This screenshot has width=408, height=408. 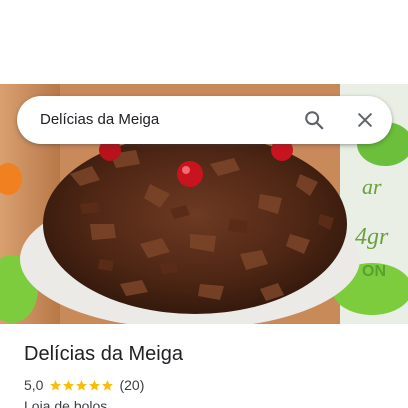 I want to click on place-name: Delícias da Meiga, so click(x=103, y=354).